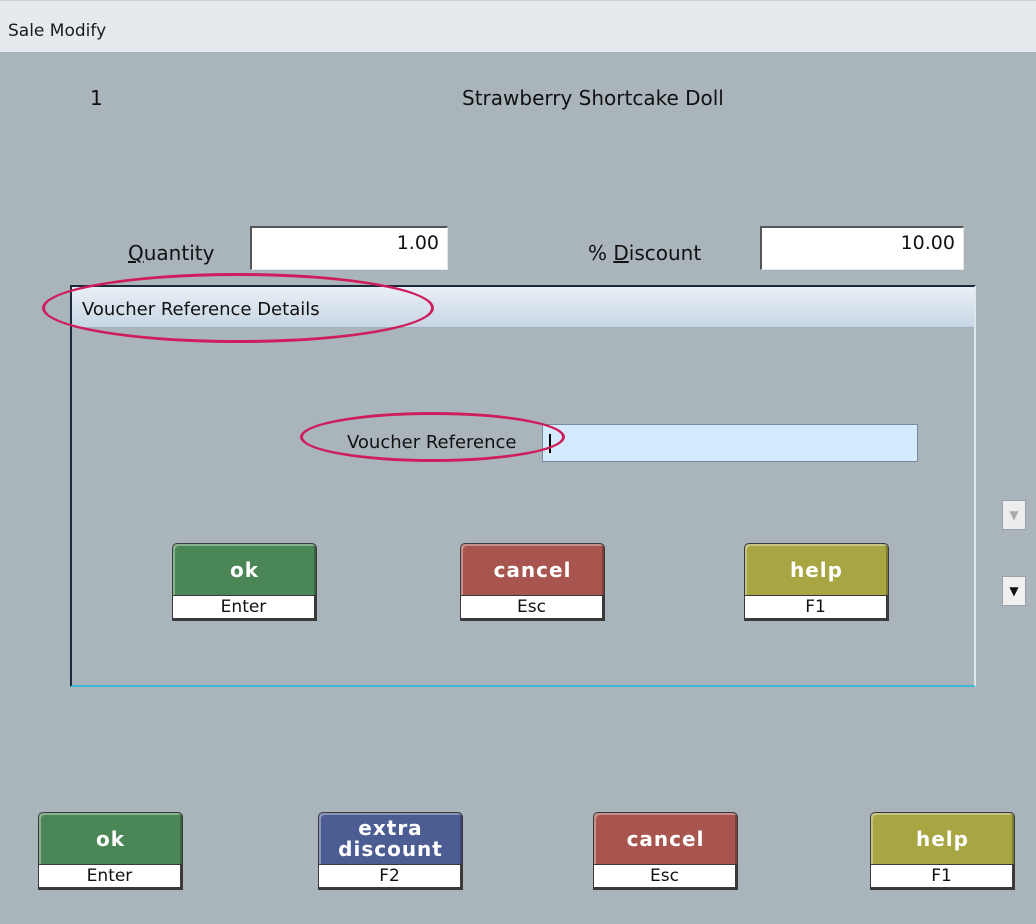 The height and width of the screenshot is (924, 1036). I want to click on dropdown-disabled-button: ▼, so click(1014, 515).